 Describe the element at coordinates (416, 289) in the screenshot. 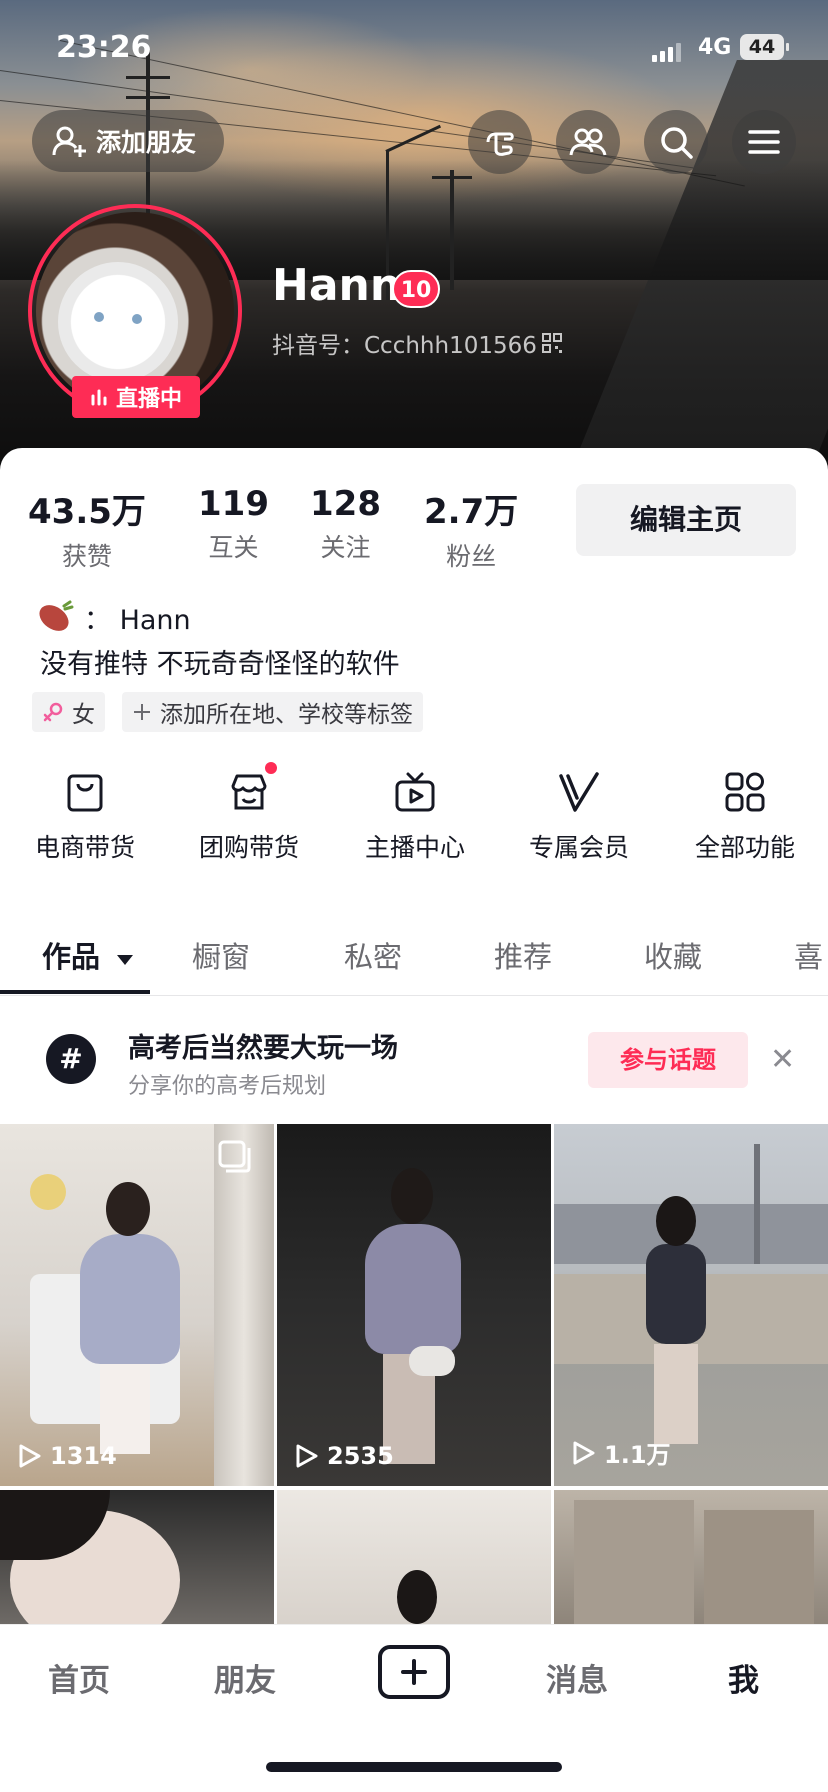

I see `level-badge: 10` at that location.